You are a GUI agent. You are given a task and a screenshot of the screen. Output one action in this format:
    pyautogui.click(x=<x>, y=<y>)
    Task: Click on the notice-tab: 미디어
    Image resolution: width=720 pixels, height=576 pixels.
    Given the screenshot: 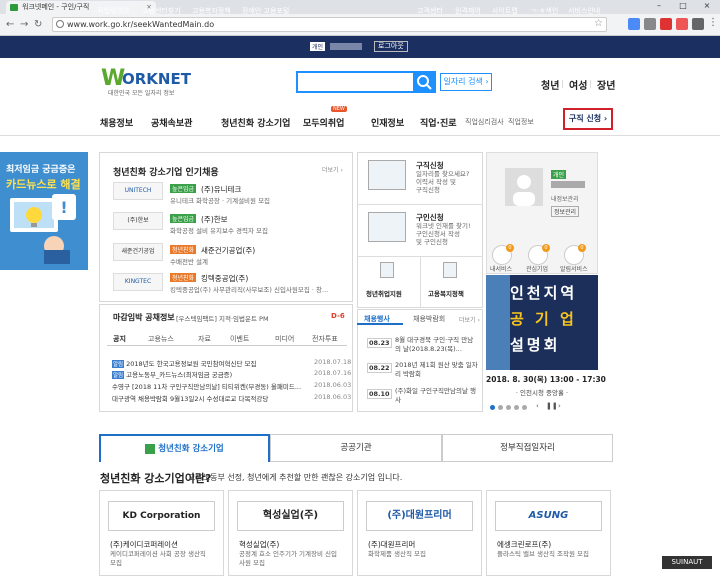 What is the action you would take?
    pyautogui.click(x=284, y=339)
    